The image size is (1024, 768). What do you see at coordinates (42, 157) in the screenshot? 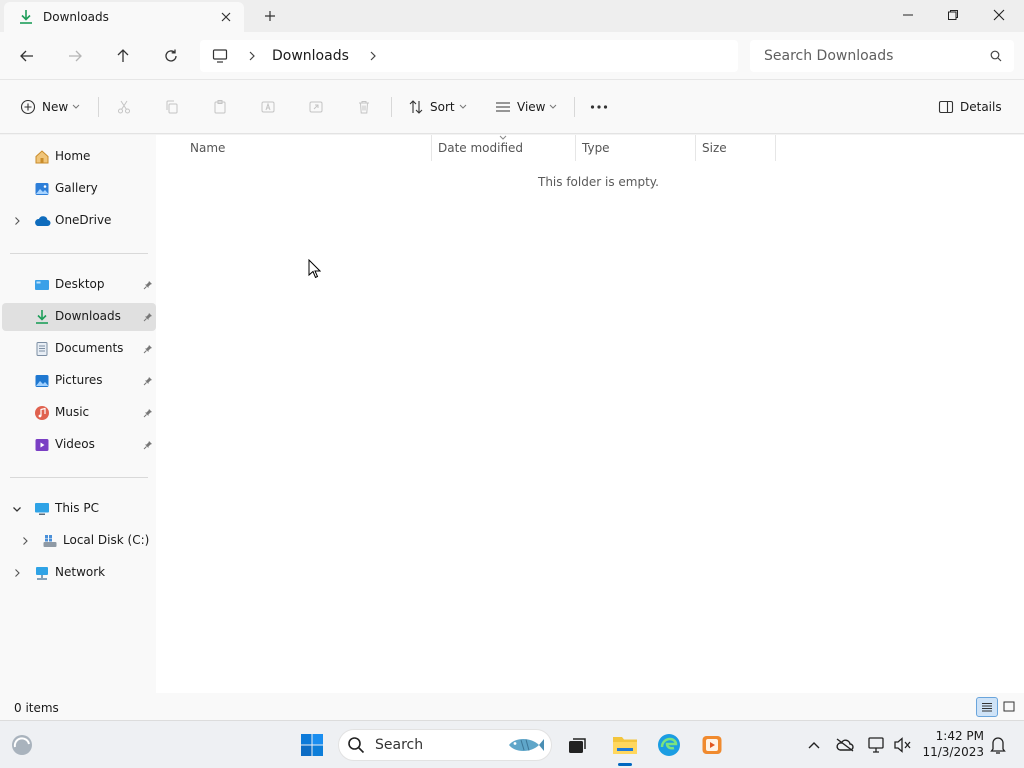
I see `home-icon` at bounding box center [42, 157].